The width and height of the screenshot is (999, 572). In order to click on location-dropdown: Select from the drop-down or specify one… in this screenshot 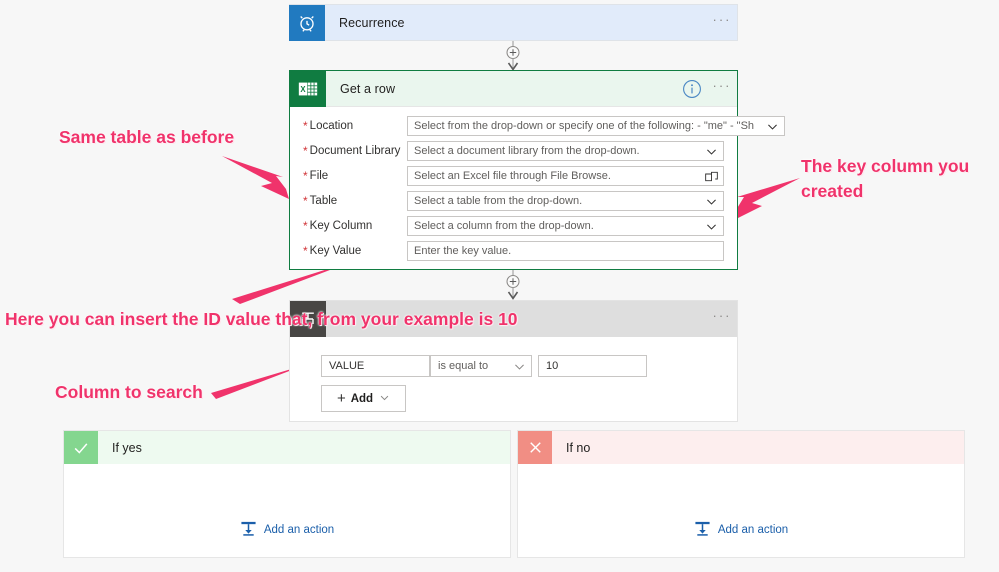, I will do `click(596, 126)`.